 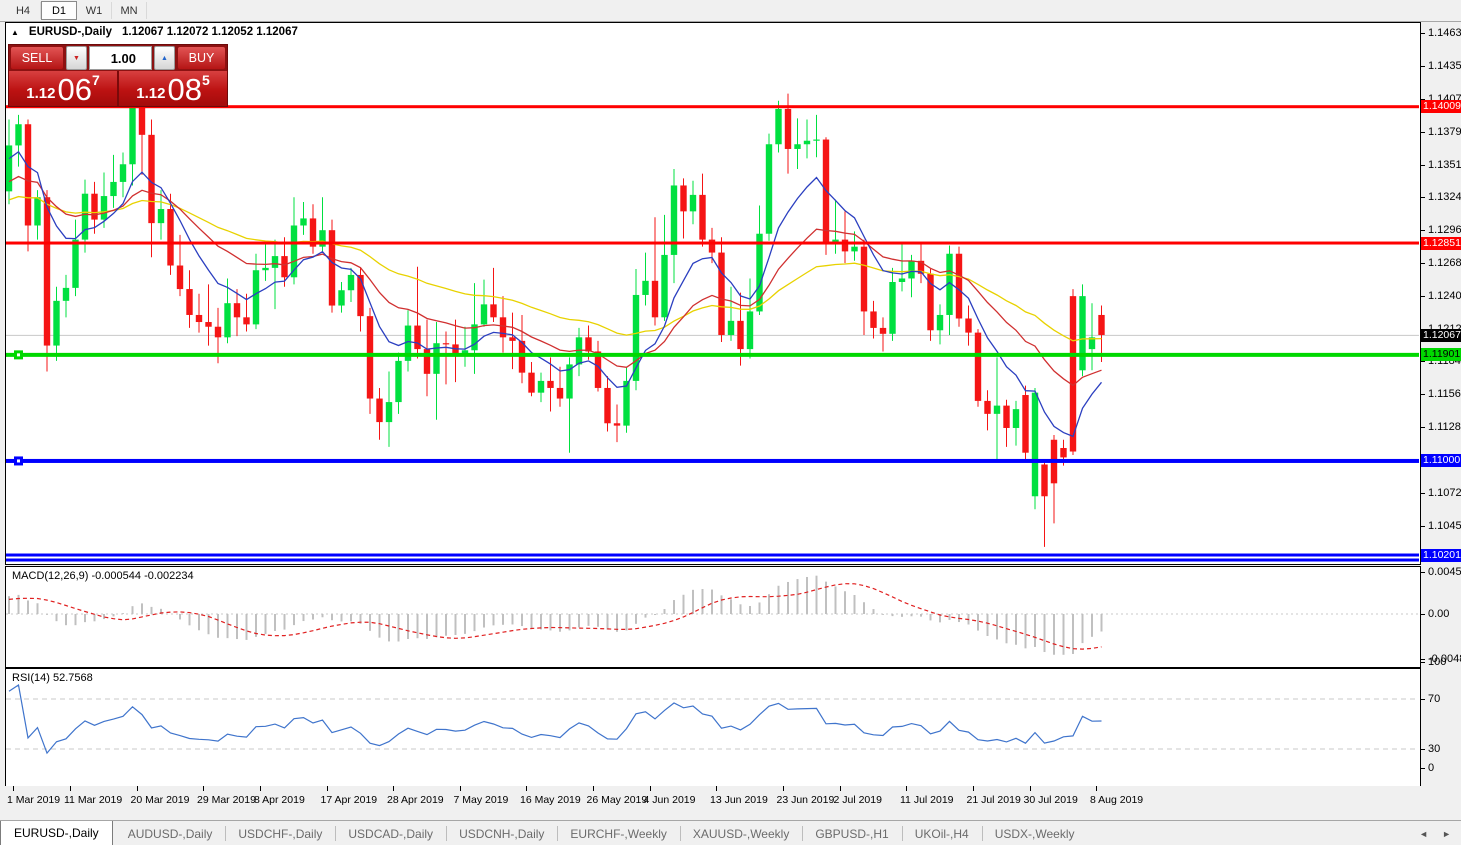 I want to click on macd-tick-label: 0.004517, so click(x=1444, y=571).